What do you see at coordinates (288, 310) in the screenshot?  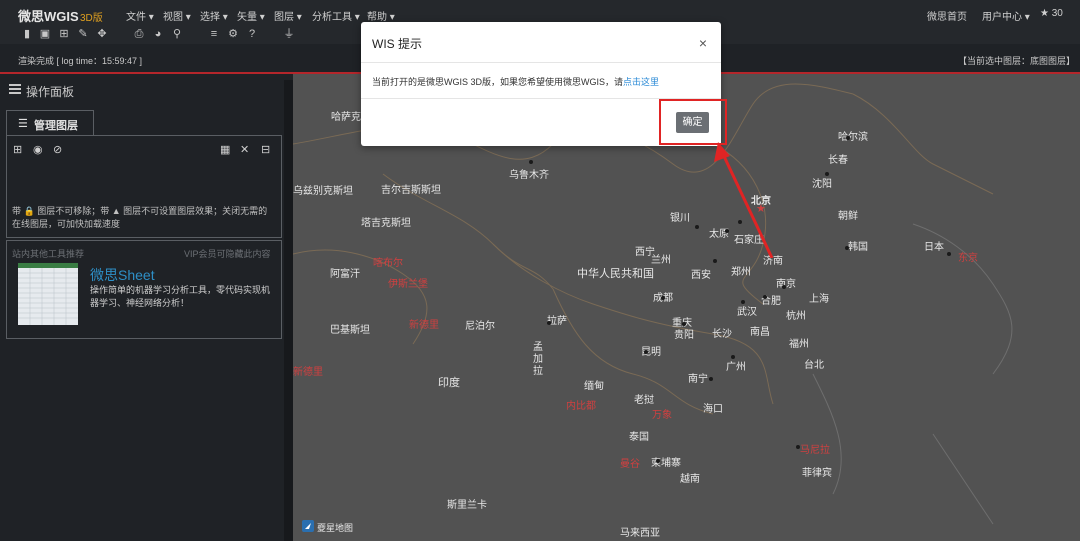 I see `panel-splitter` at bounding box center [288, 310].